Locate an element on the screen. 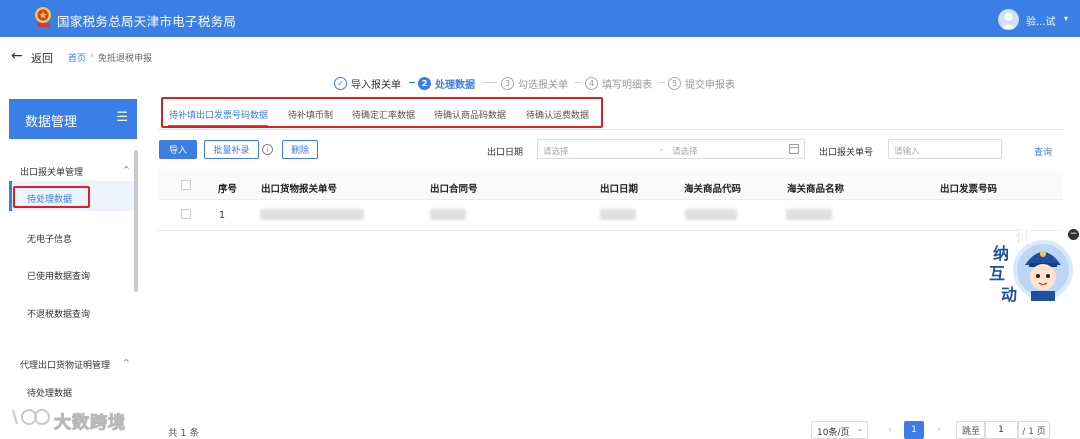 The width and height of the screenshot is (1080, 439). back-arrow-icon: ← is located at coordinates (17, 56).